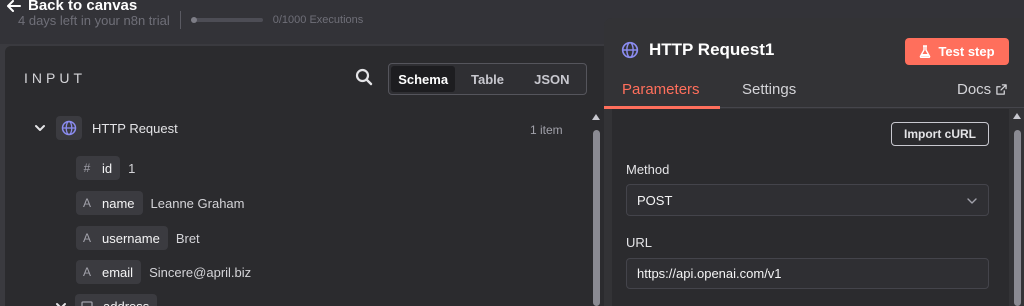 Image resolution: width=1024 pixels, height=306 pixels. What do you see at coordinates (226, 20) in the screenshot?
I see `executions-progress-bar` at bounding box center [226, 20].